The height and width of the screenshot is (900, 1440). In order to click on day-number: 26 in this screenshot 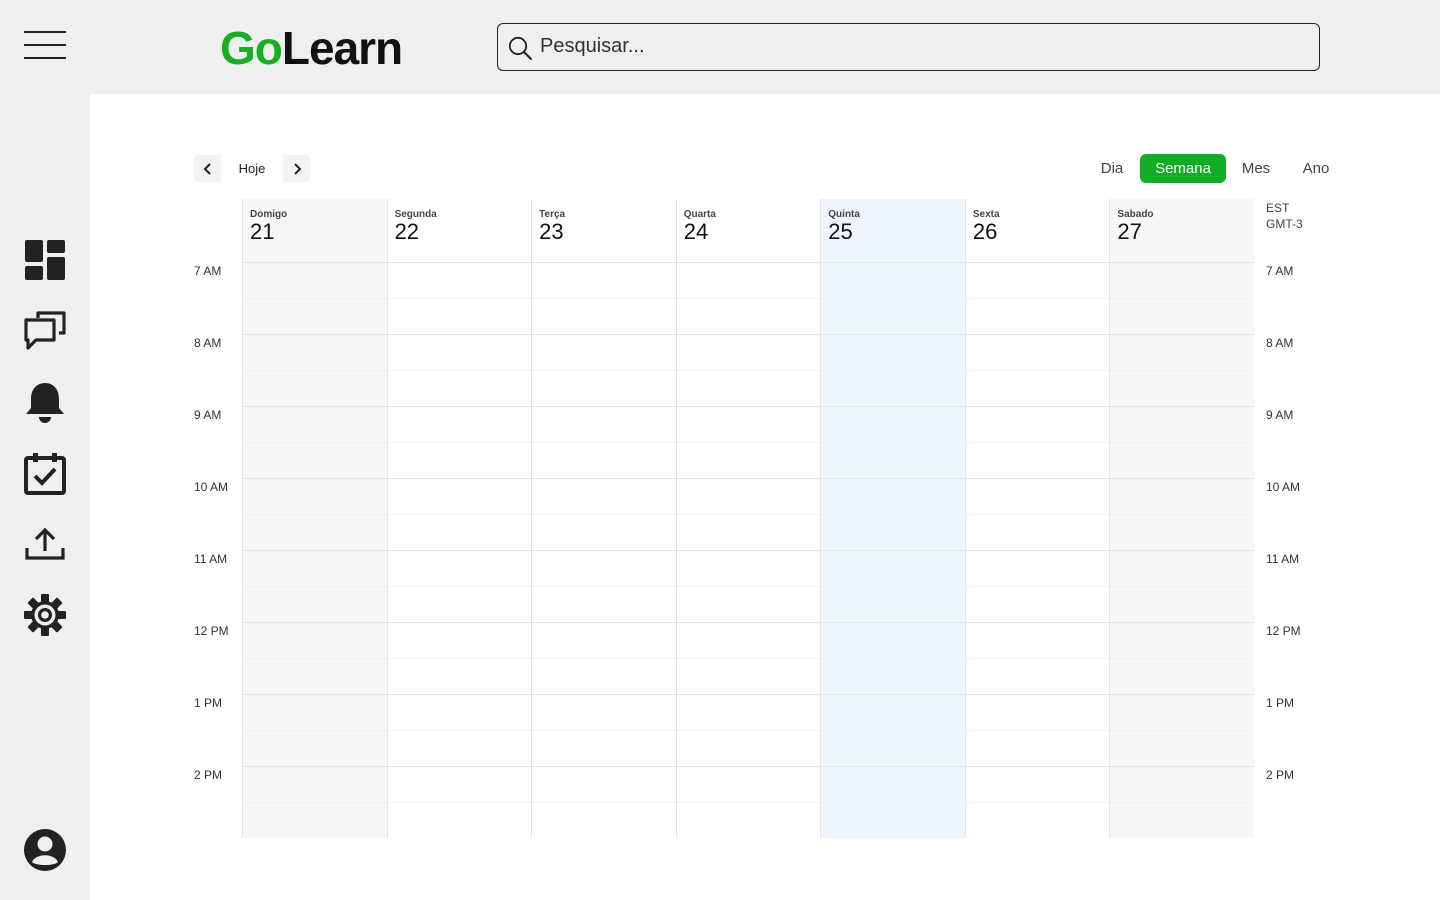, I will do `click(985, 231)`.